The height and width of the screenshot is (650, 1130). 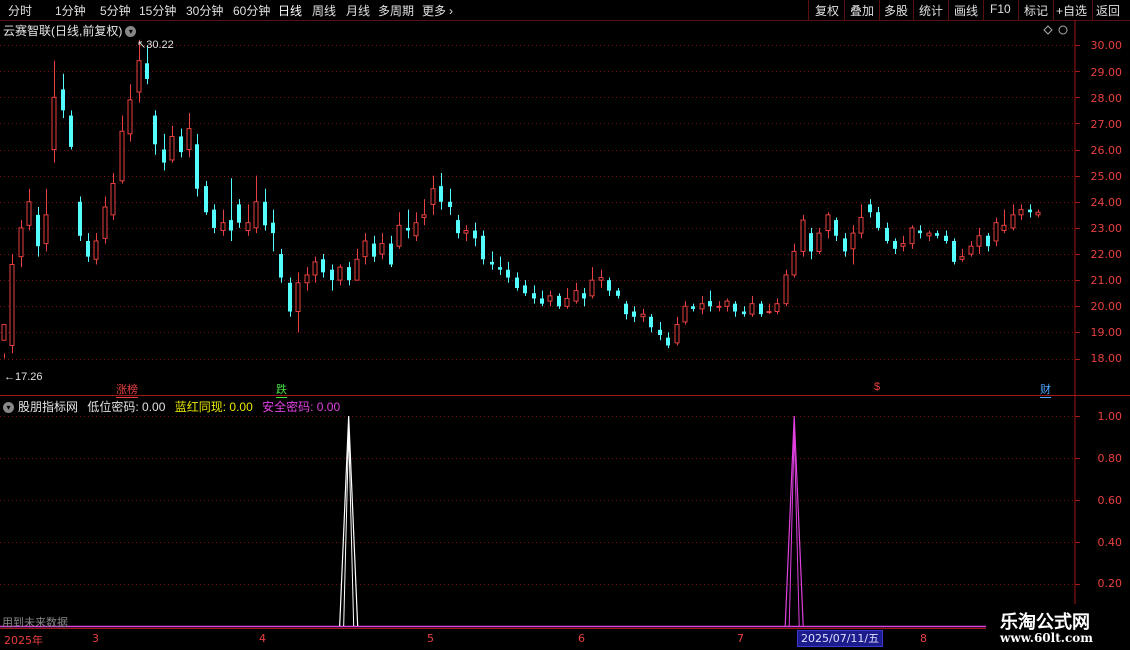 I want to click on price-axis-label: 29.00, so click(x=1106, y=72).